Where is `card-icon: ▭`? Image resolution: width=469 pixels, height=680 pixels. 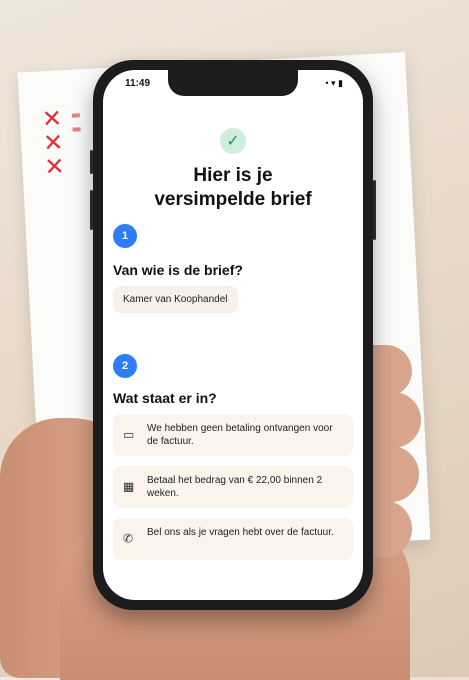 card-icon: ▭ is located at coordinates (129, 434).